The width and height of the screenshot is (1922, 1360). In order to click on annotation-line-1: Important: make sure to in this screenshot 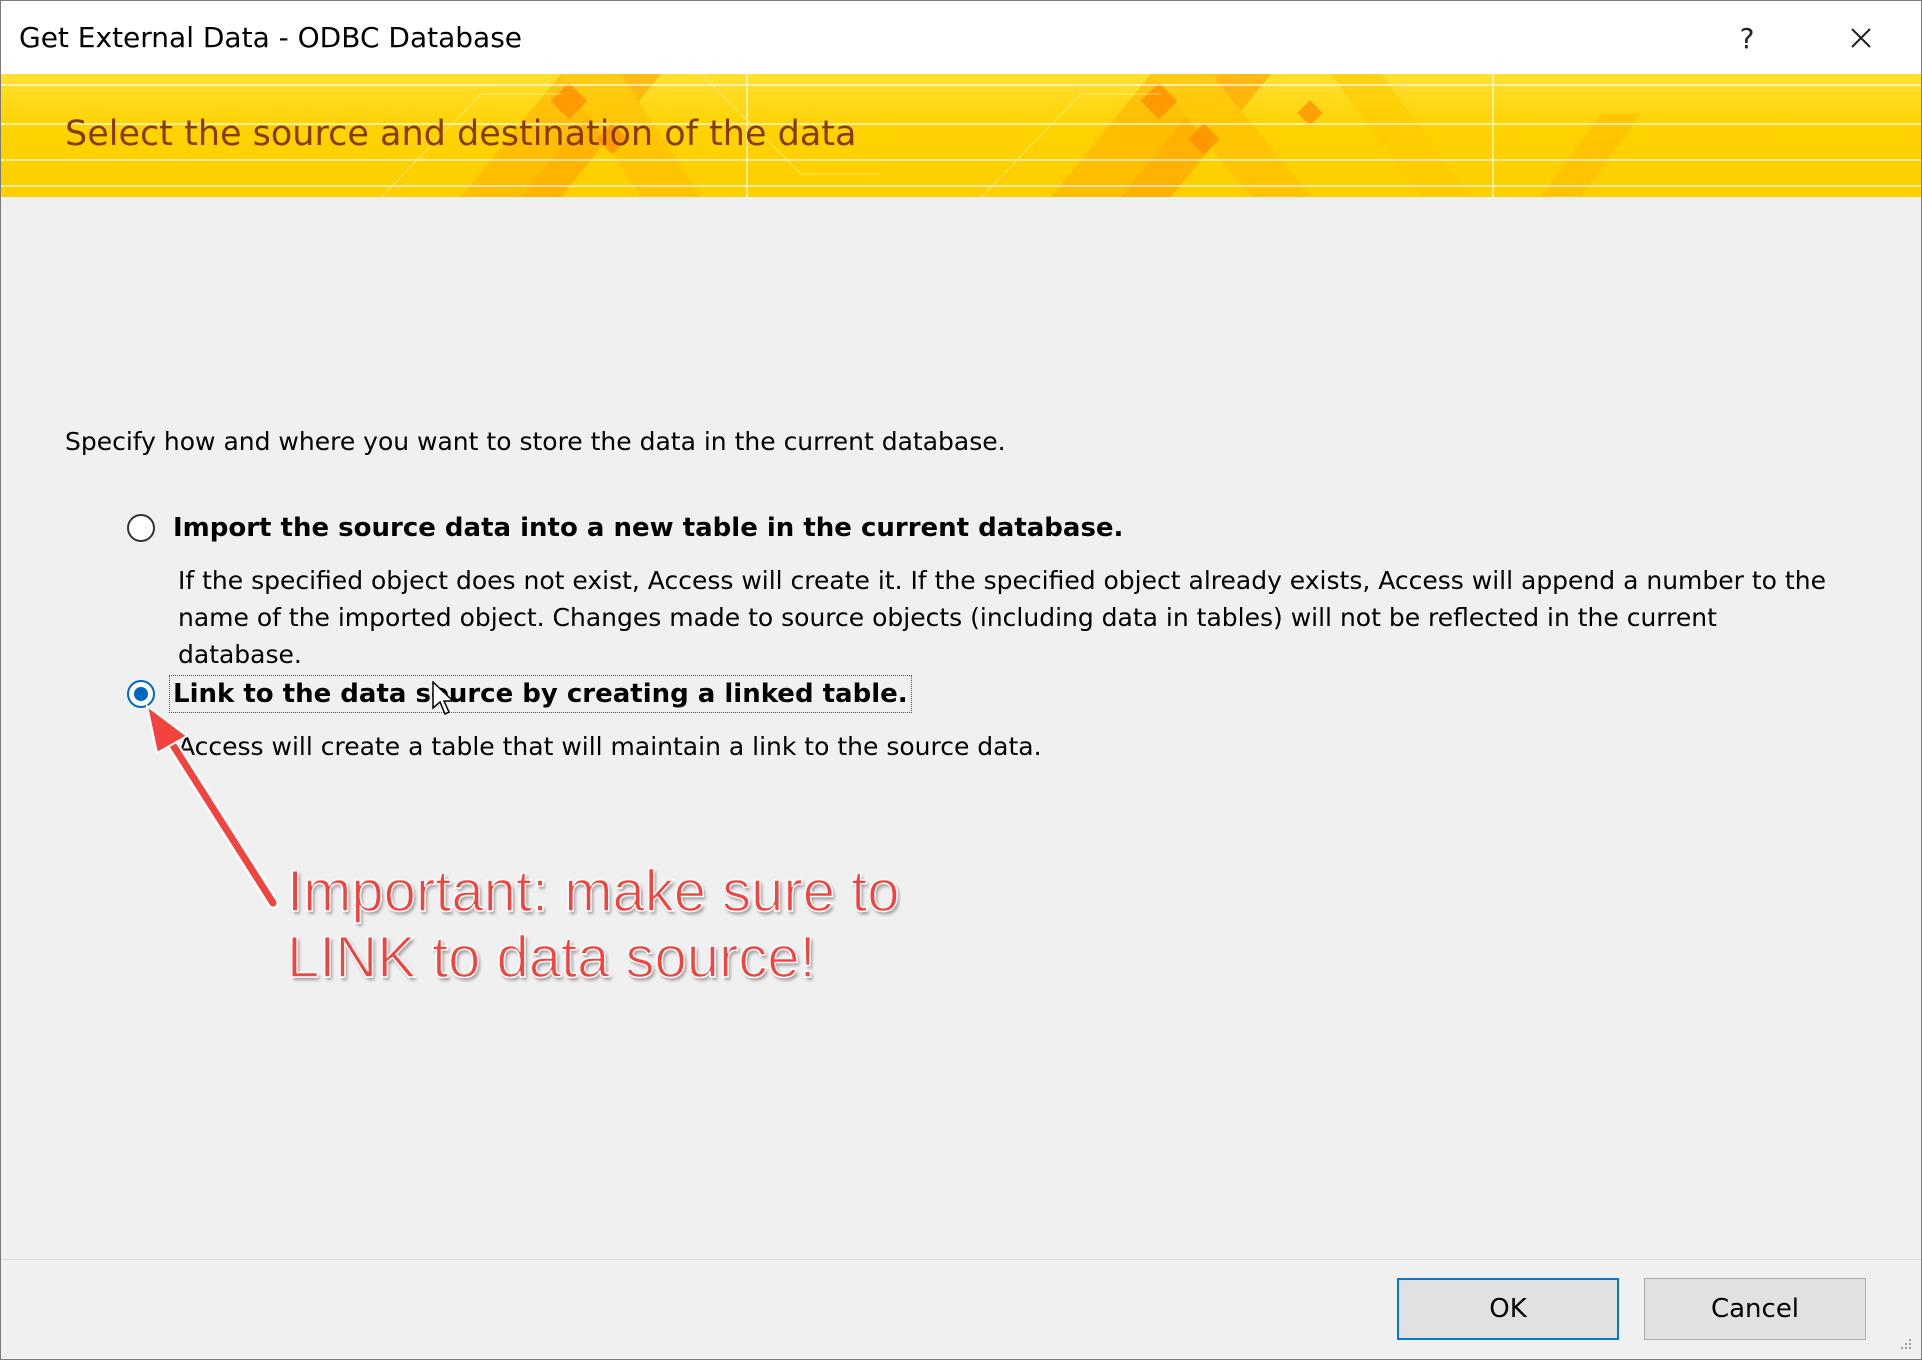, I will do `click(593, 891)`.